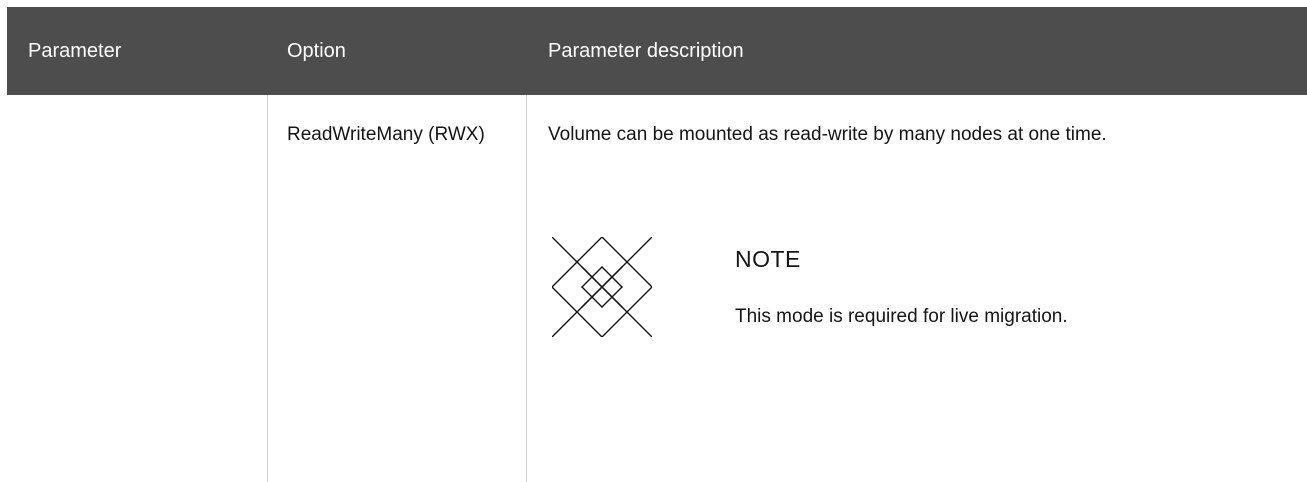 This screenshot has height=482, width=1307. Describe the element at coordinates (75, 51) in the screenshot. I see `header-parameter: Parameter` at that location.